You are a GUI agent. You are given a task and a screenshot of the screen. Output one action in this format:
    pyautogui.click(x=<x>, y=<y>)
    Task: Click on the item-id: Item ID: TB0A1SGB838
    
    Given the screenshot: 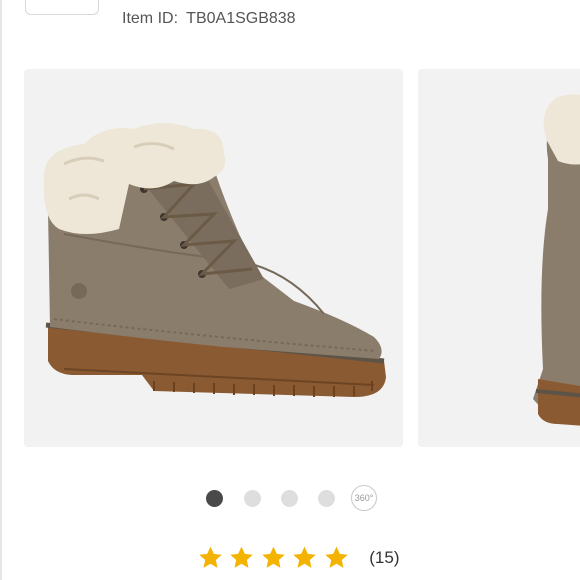 What is the action you would take?
    pyautogui.click(x=209, y=19)
    